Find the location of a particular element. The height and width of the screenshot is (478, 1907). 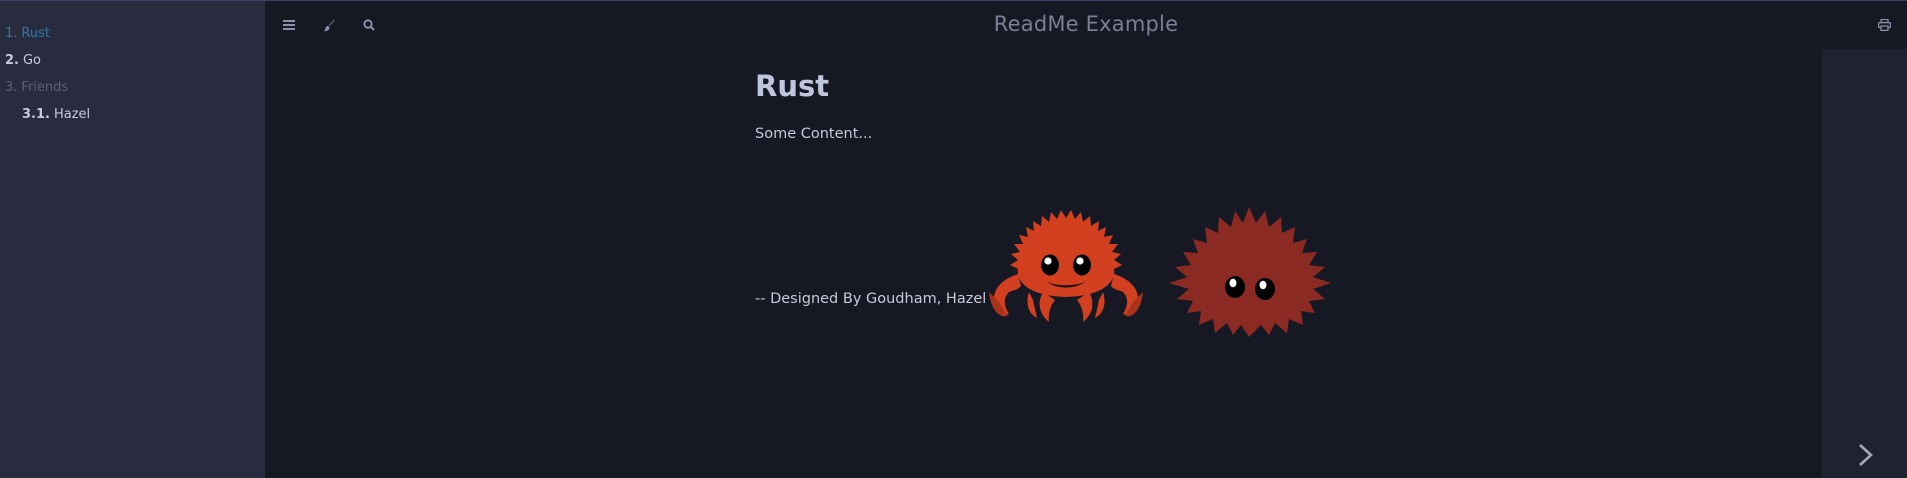

sidebar-item-label: Go is located at coordinates (32, 60).